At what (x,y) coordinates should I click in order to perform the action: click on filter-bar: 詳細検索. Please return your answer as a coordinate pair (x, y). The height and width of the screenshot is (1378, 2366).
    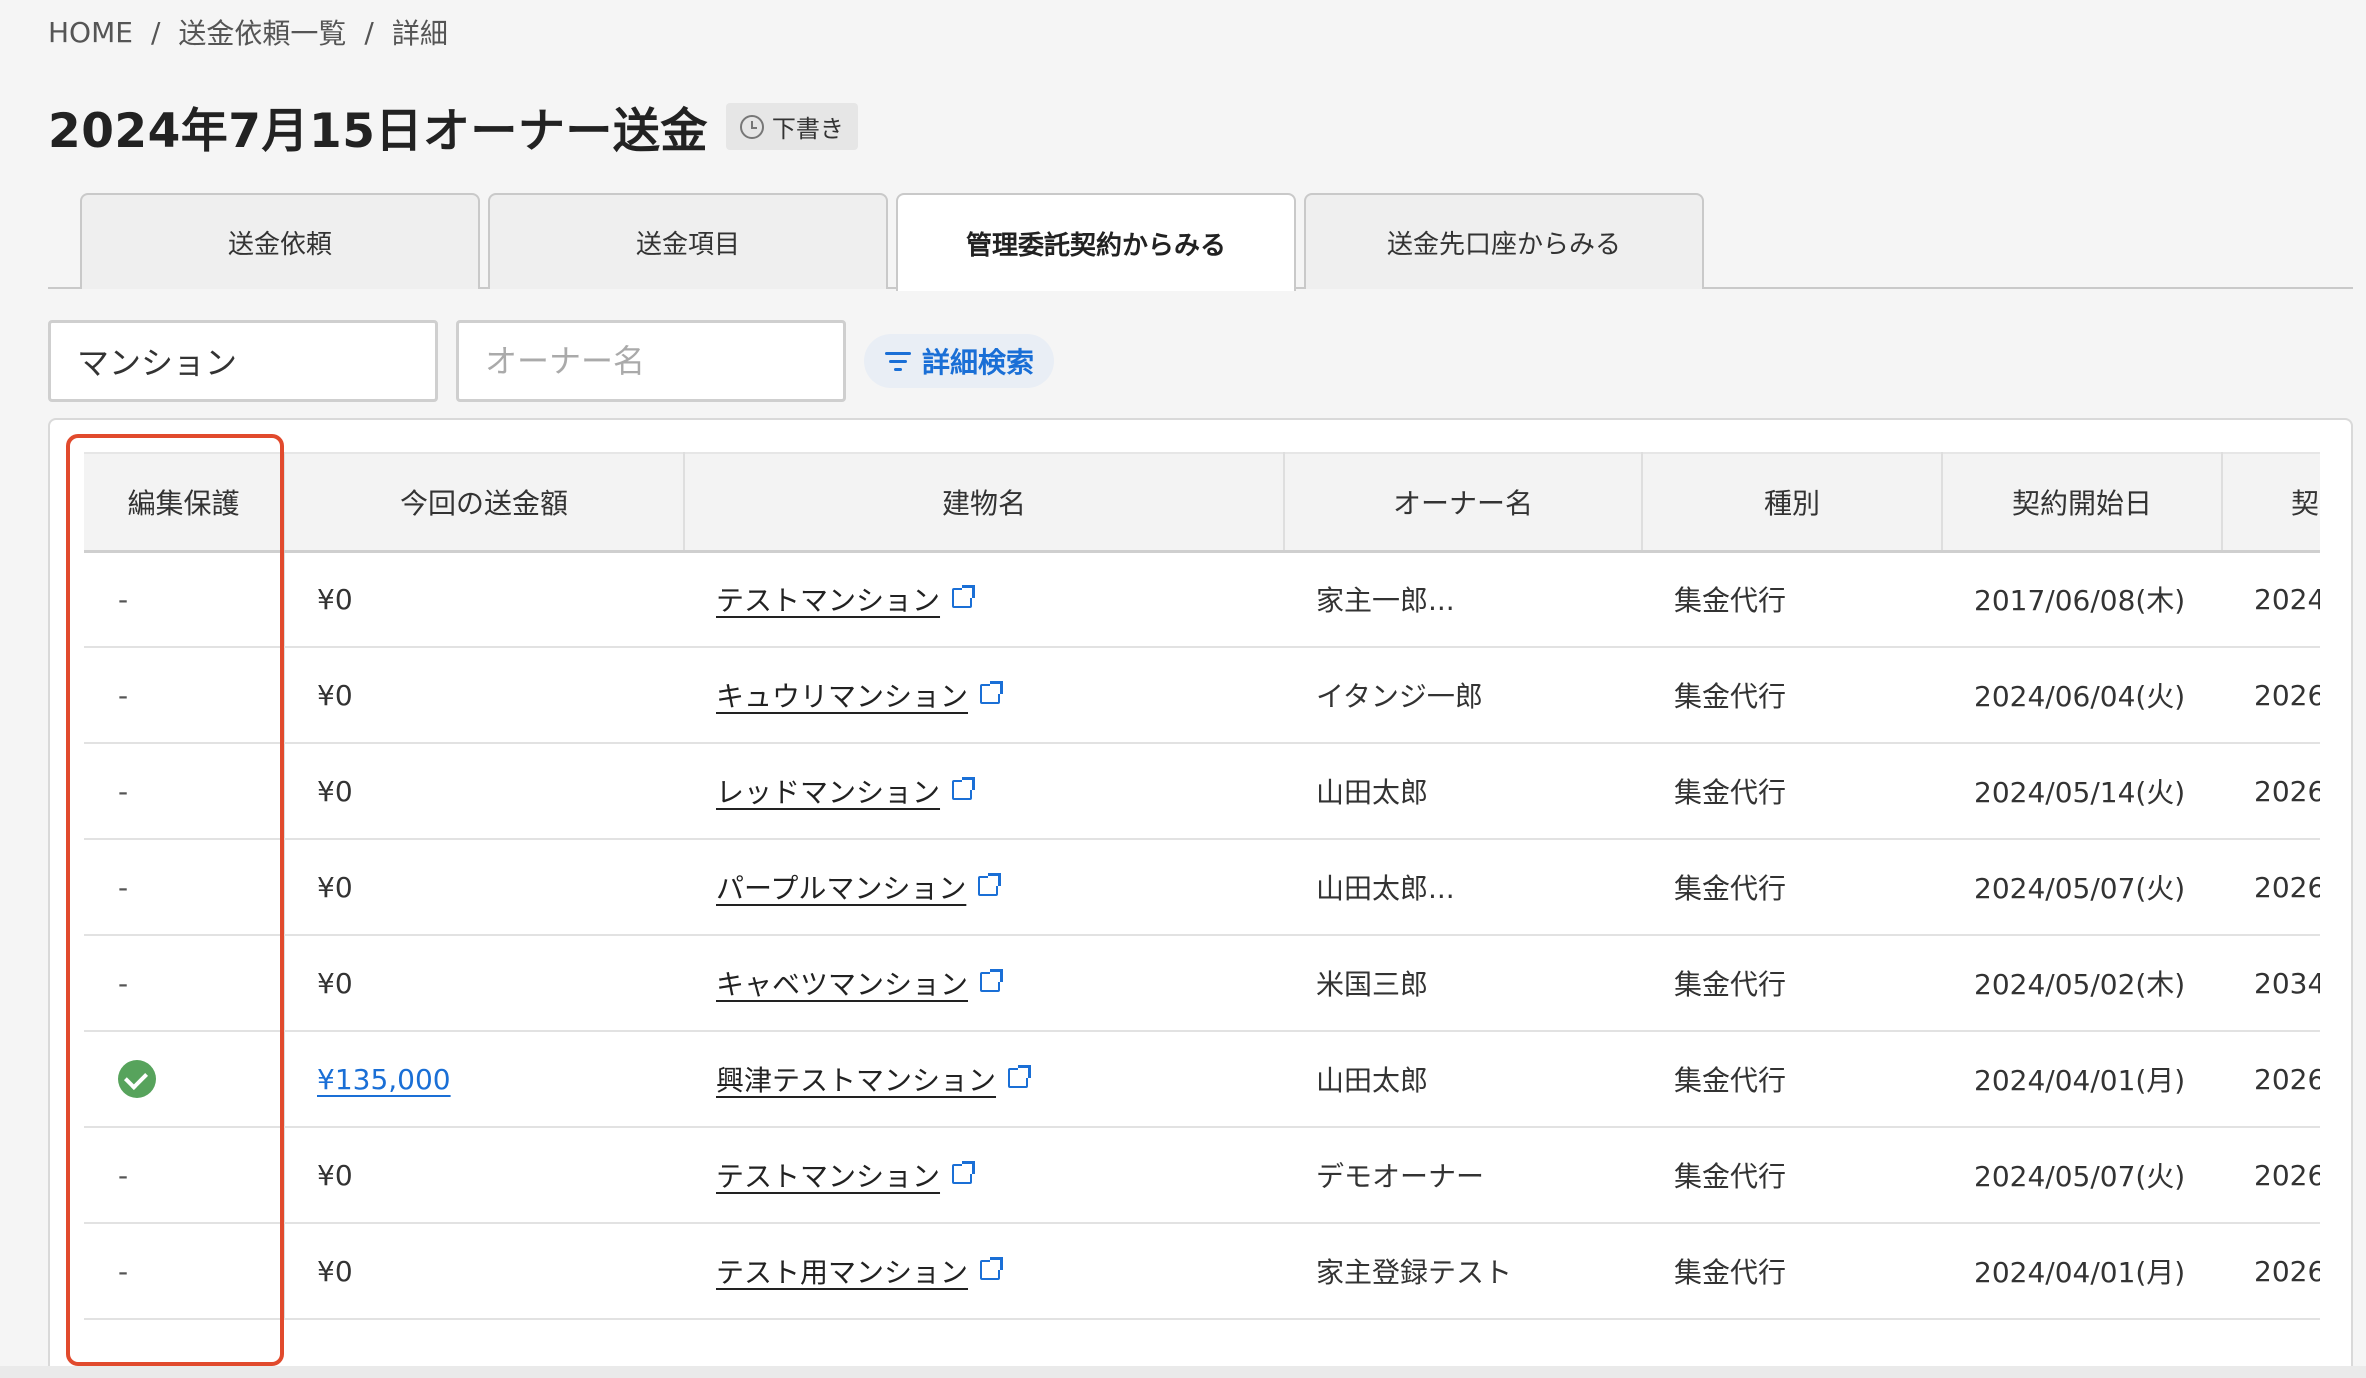
    Looking at the image, I should click on (551, 361).